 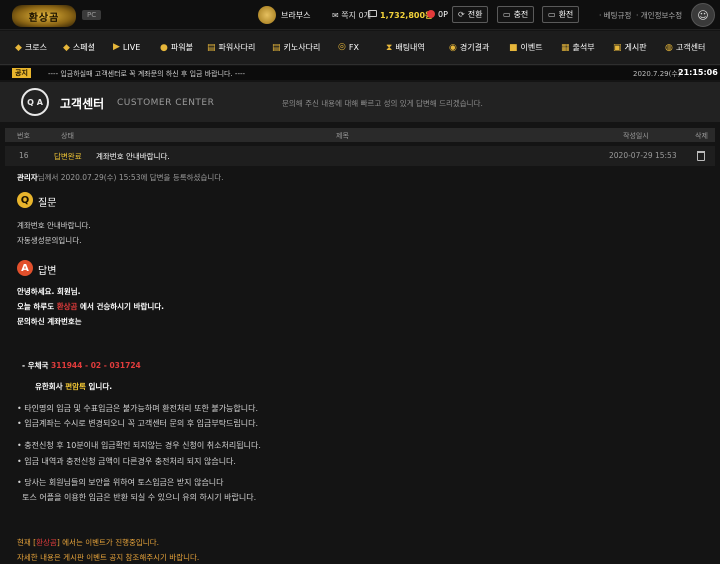 I want to click on profile-edit-link: · 개인정보수정, so click(x=659, y=15).